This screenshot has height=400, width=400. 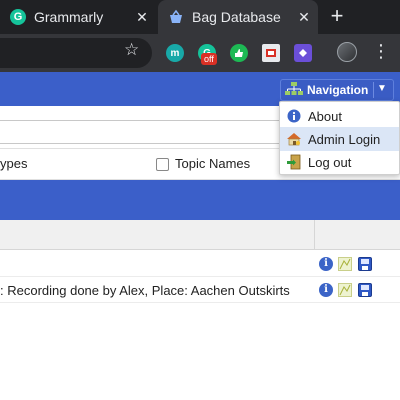 I want to click on column-divider, so click(x=314, y=235).